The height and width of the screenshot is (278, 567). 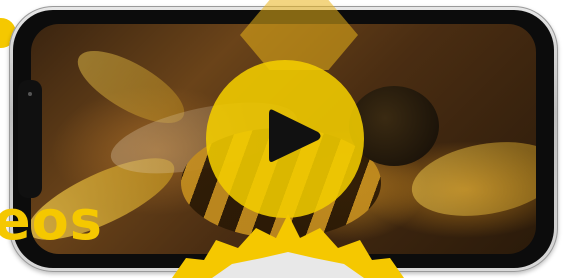 I want to click on phone-side-button, so click(x=30, y=139).